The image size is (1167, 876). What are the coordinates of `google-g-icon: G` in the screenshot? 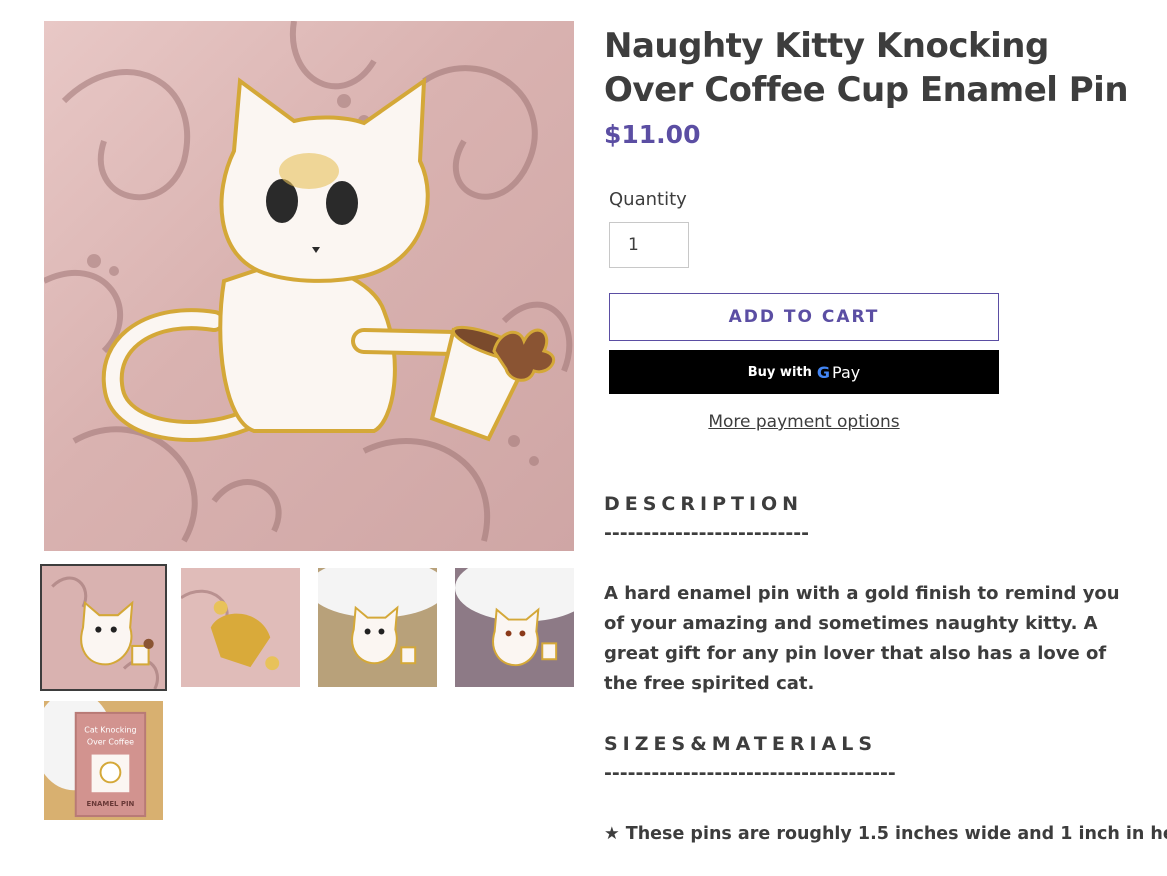 It's located at (823, 372).